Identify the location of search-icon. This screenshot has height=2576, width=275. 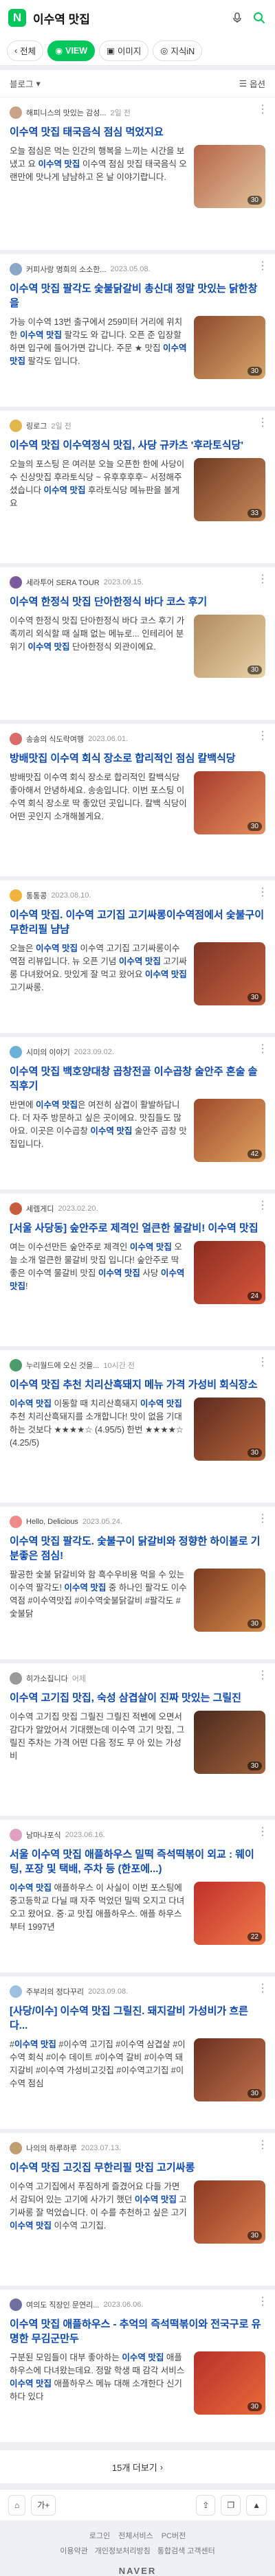
(259, 17).